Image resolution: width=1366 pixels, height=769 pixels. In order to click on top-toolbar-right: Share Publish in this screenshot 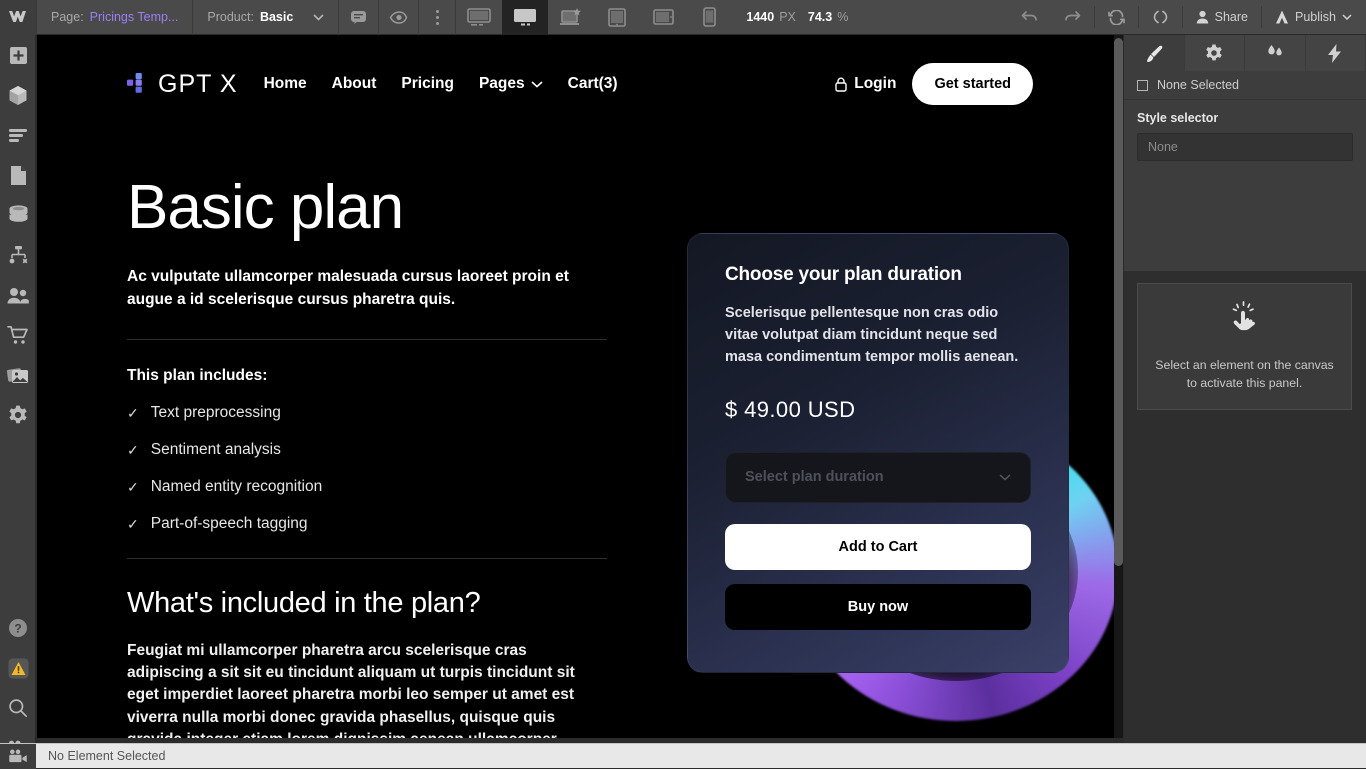, I will do `click(1187, 17)`.